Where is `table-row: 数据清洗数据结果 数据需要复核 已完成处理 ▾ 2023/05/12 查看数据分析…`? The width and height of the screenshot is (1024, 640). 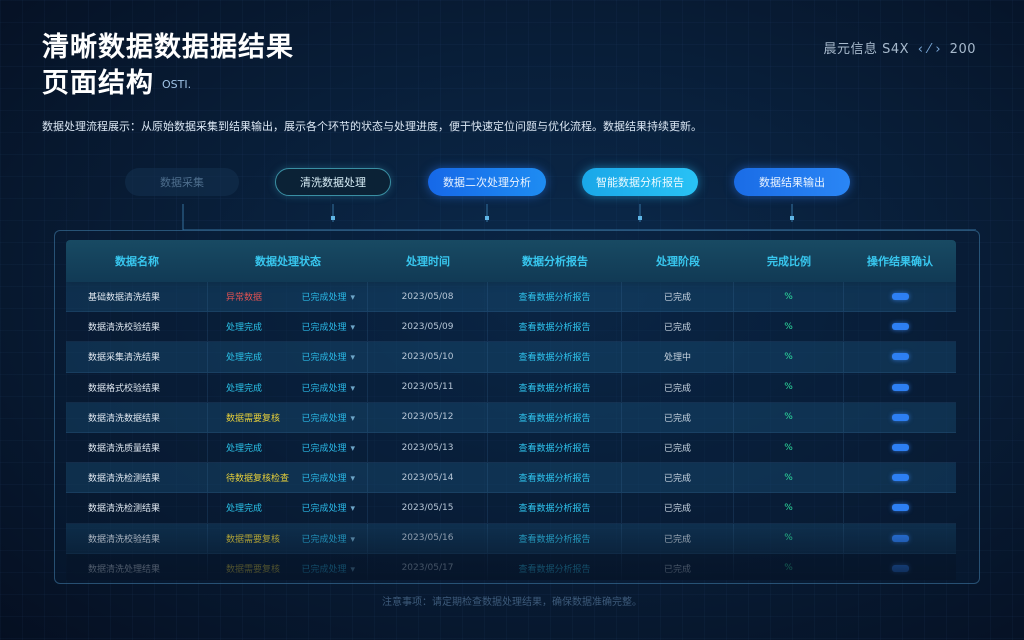
table-row: 数据清洗数据结果 数据需要复核 已完成处理 ▾ 2023/05/12 查看数据分析… is located at coordinates (511, 417).